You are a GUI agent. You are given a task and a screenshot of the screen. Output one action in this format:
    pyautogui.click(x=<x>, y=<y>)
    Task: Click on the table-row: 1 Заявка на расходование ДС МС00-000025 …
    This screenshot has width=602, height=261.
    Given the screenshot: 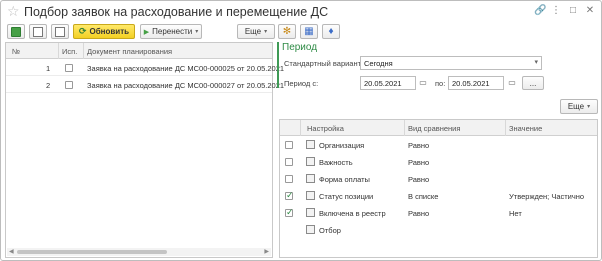 What is the action you would take?
    pyautogui.click(x=145, y=68)
    